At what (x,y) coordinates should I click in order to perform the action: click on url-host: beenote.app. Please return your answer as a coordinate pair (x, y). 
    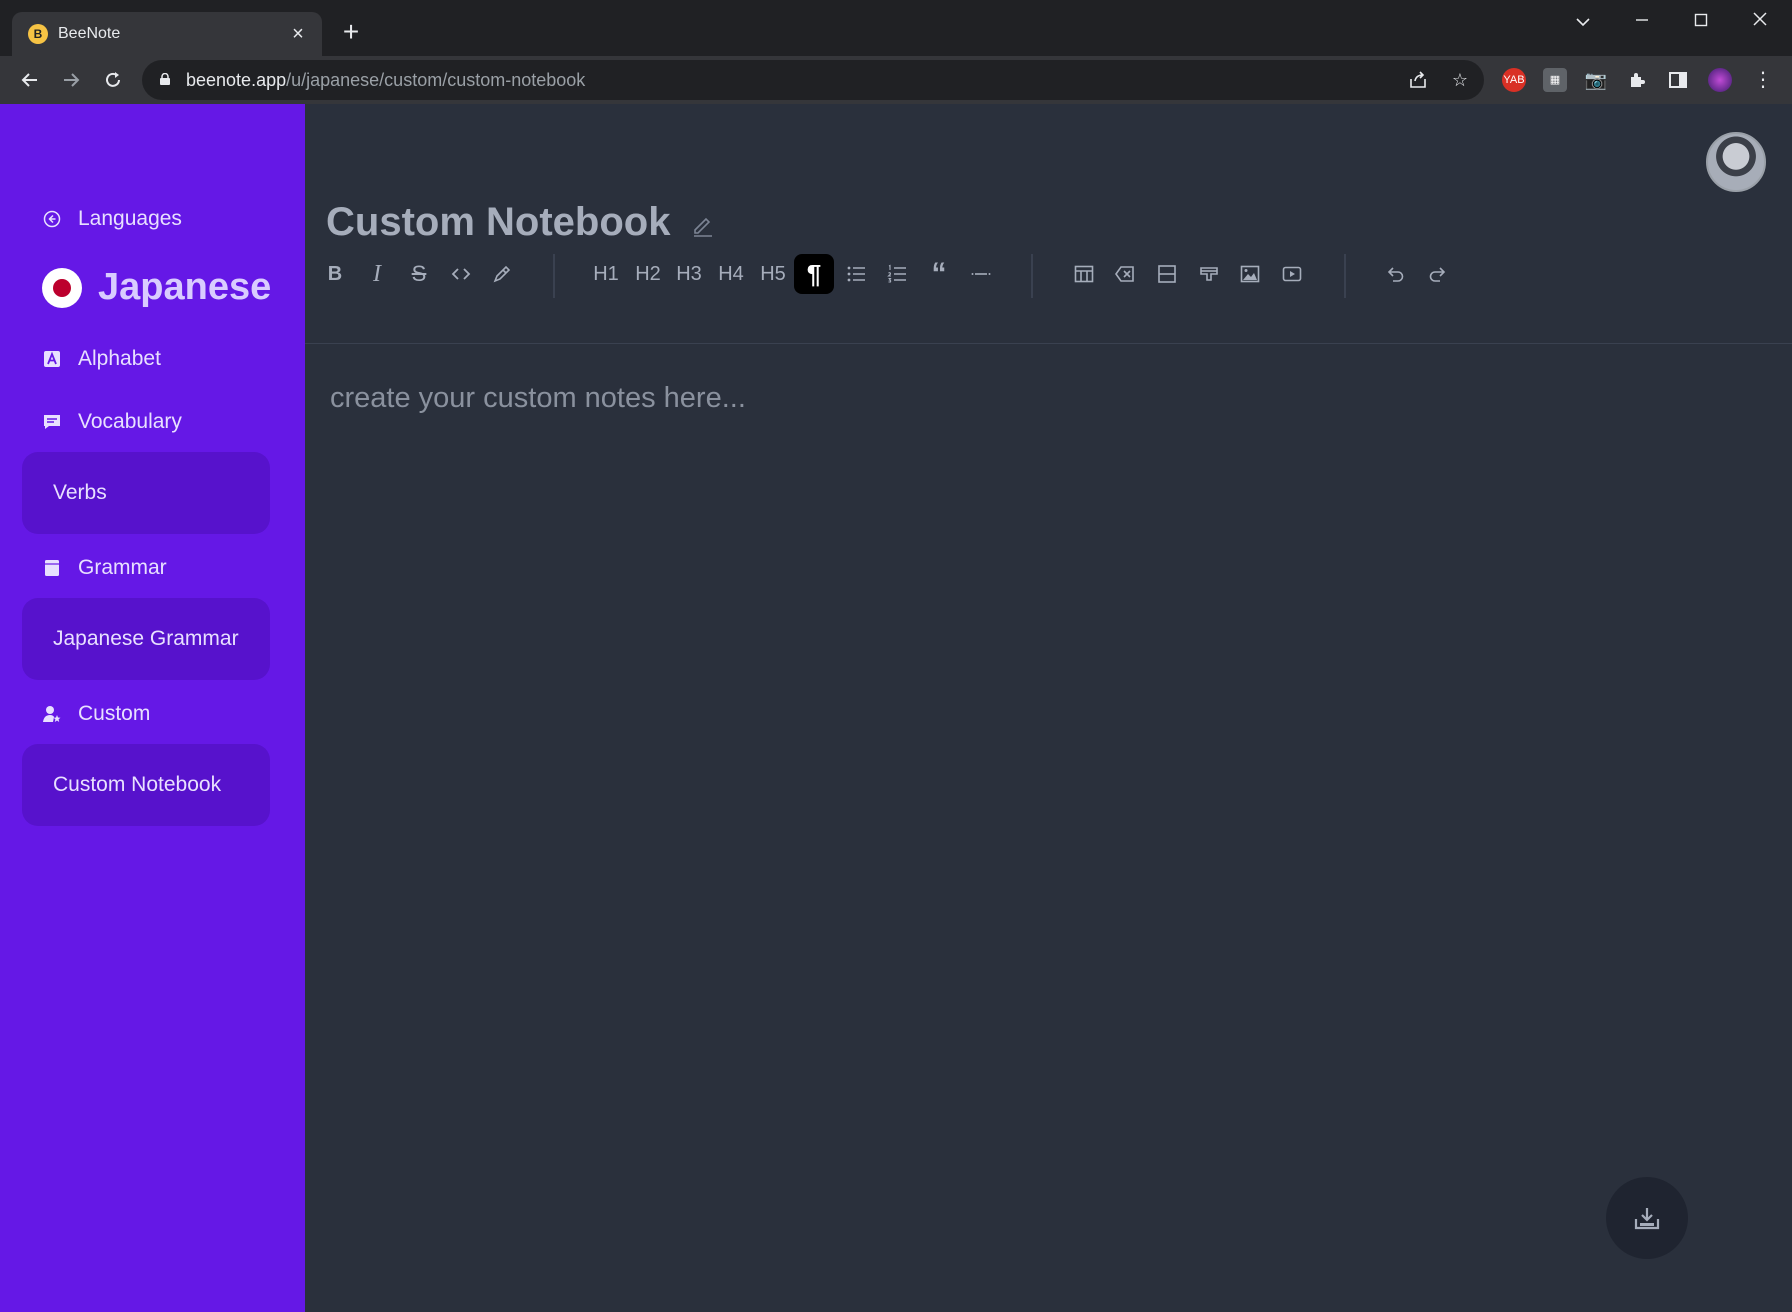
    Looking at the image, I should click on (236, 80).